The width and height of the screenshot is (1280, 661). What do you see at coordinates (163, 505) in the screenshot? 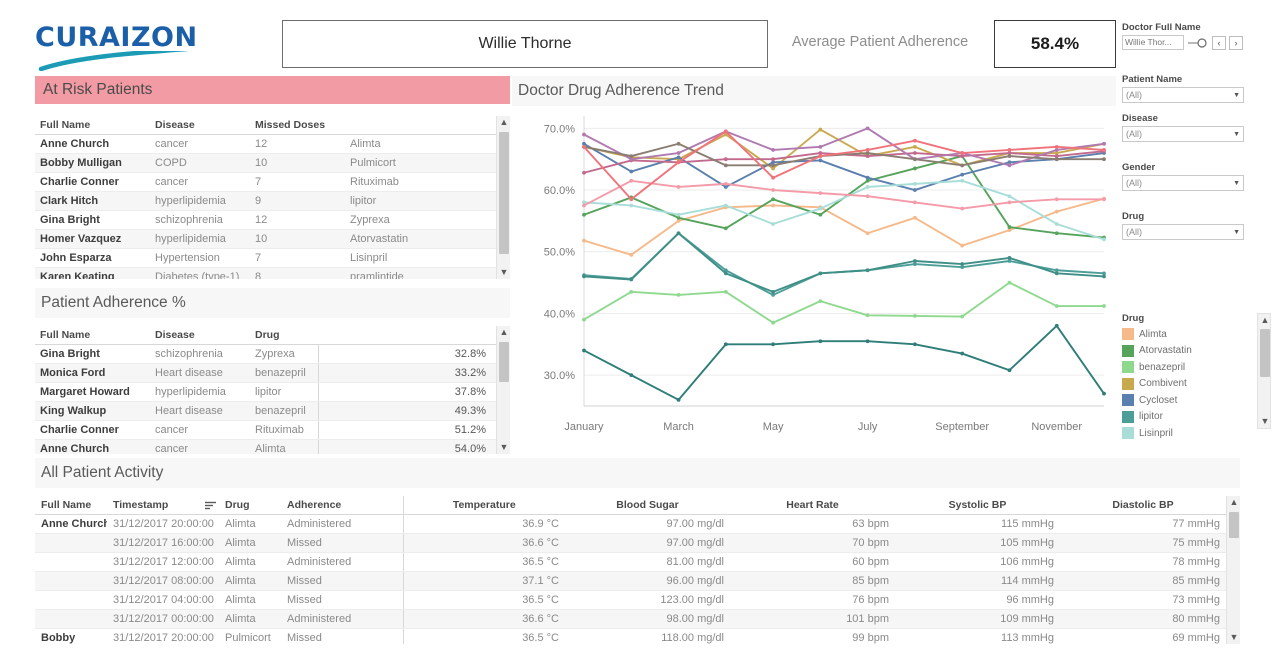
I see `col-timestamp: Timestamp` at bounding box center [163, 505].